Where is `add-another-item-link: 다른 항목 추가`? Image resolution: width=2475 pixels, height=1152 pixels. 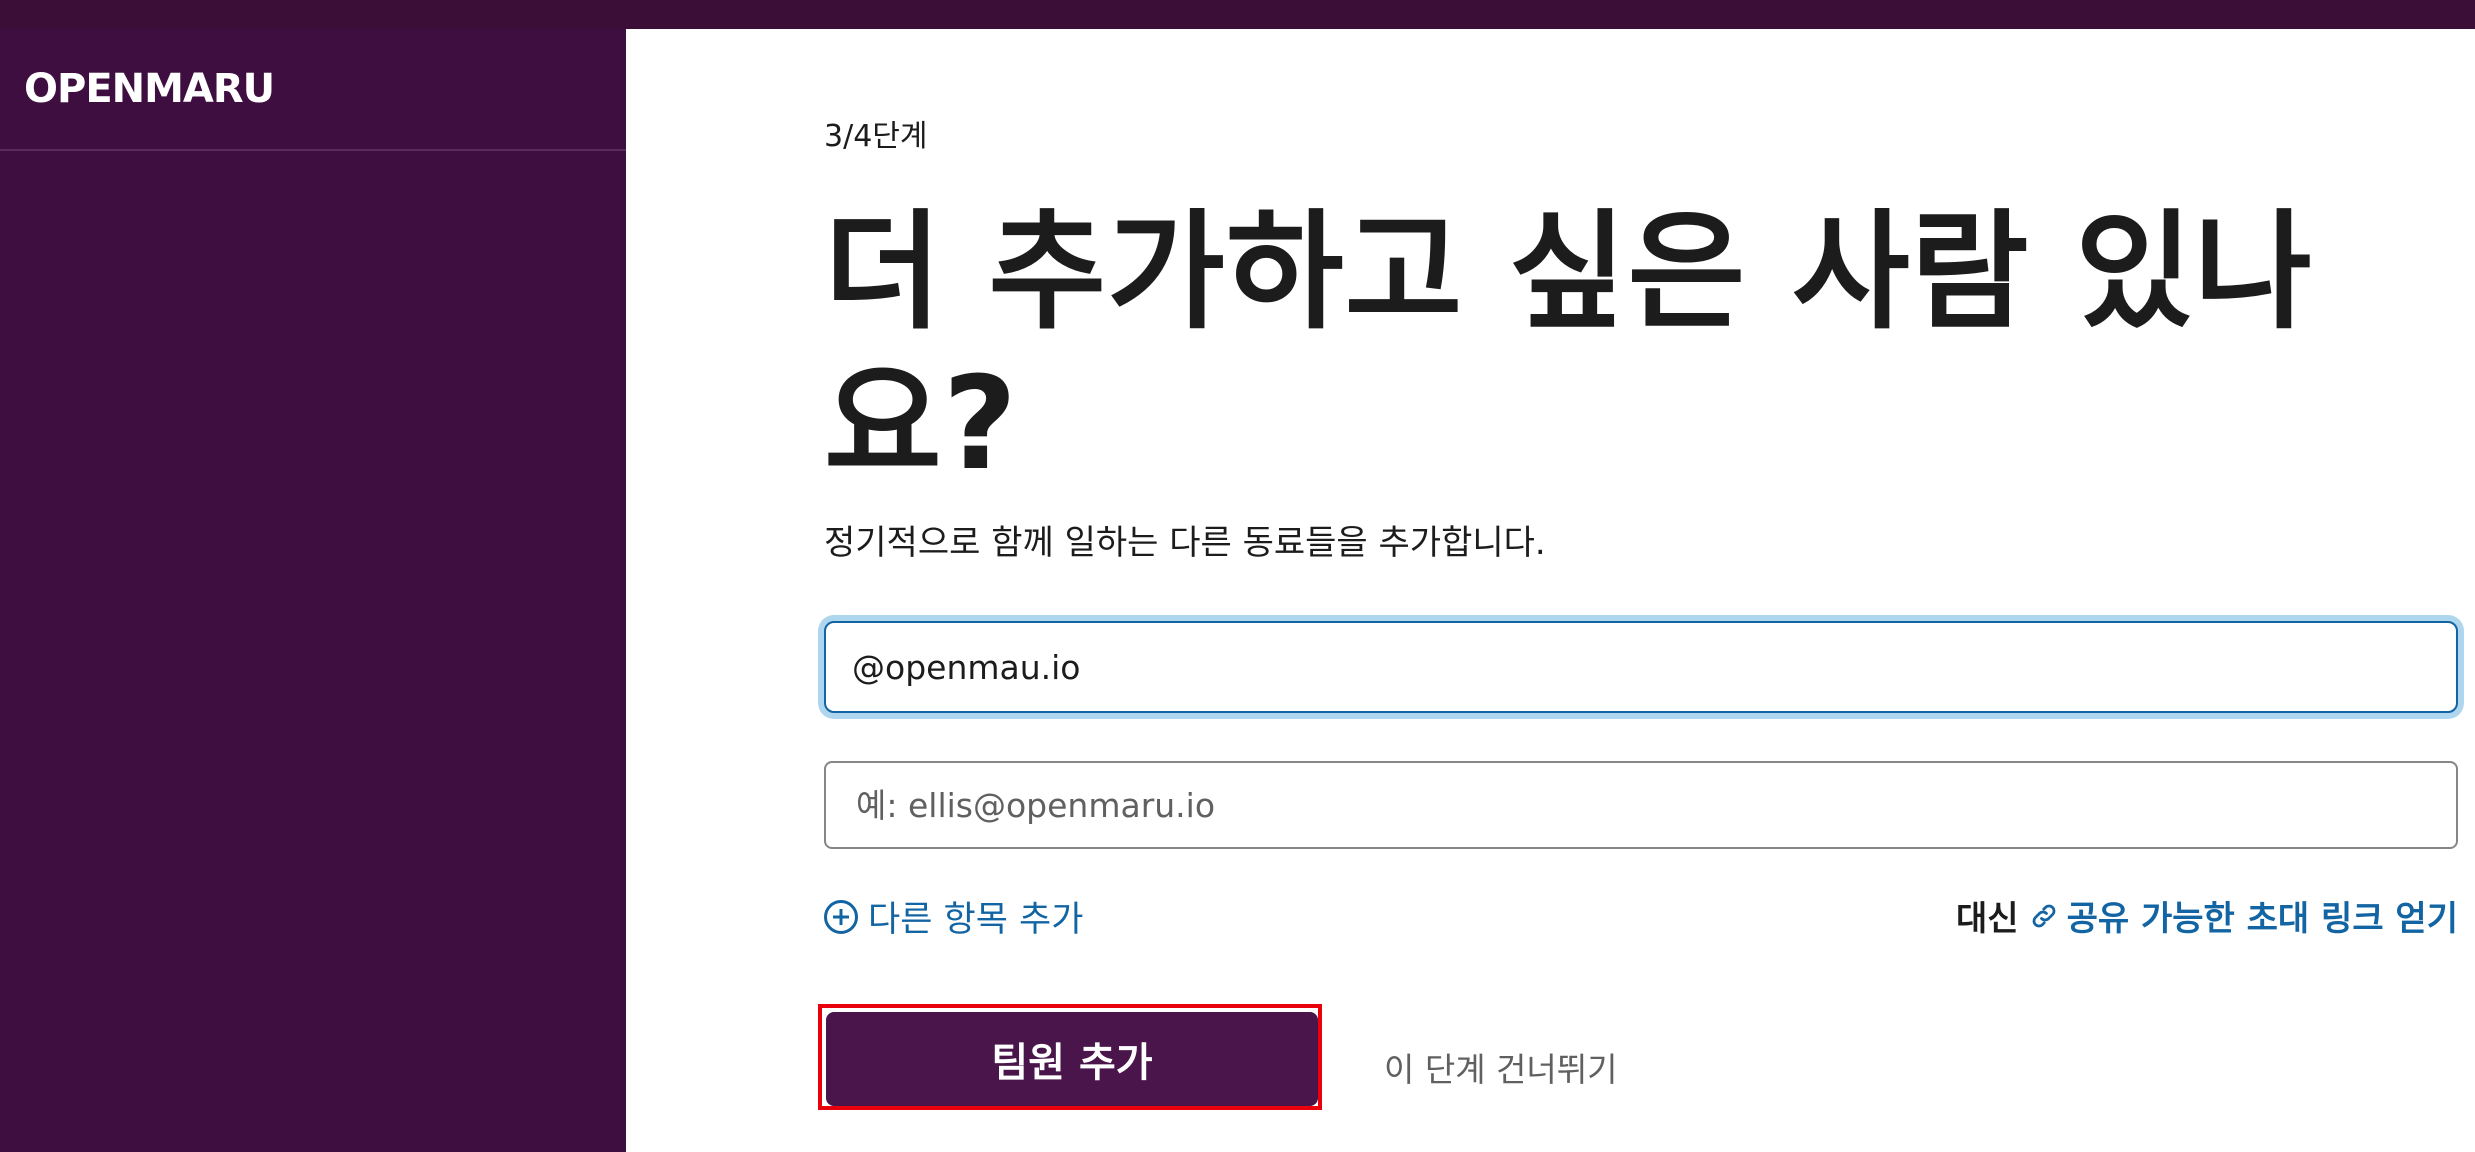 add-another-item-link: 다른 항목 추가 is located at coordinates (953, 916).